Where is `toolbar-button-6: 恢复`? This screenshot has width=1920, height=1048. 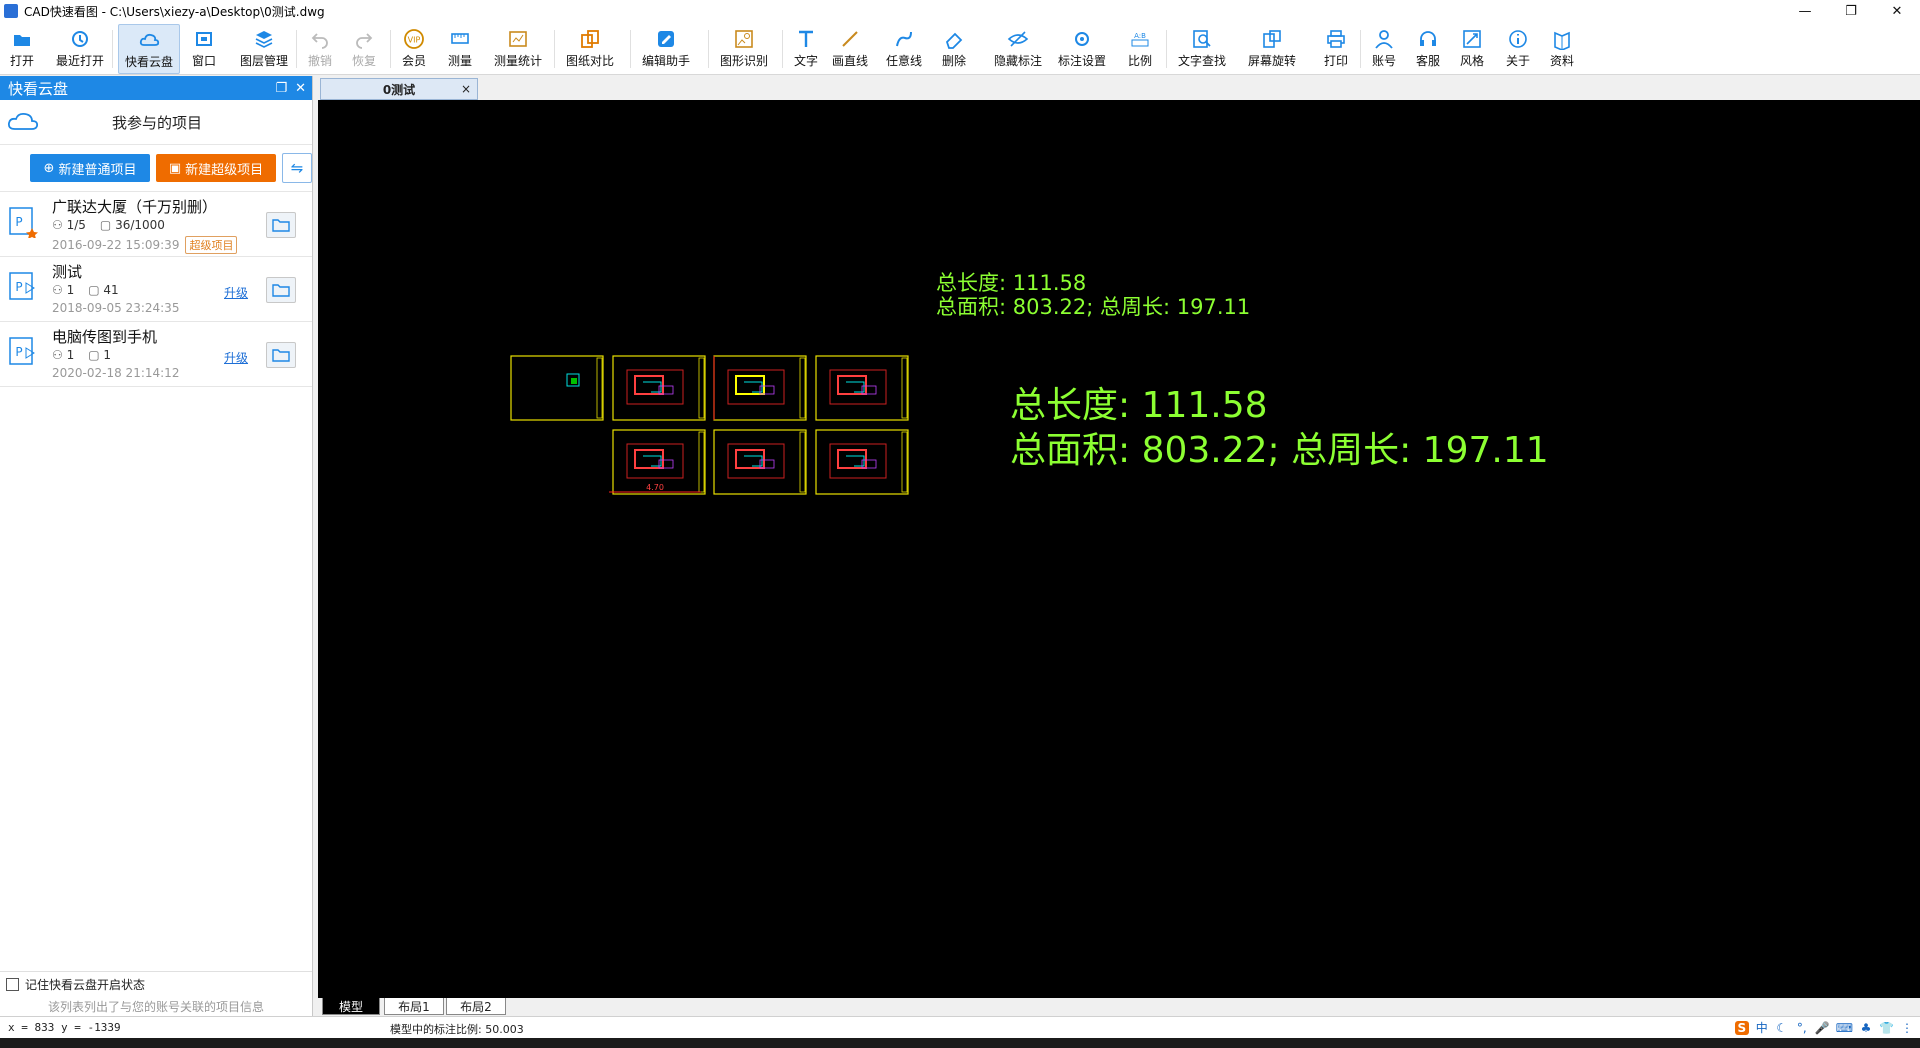
toolbar-button-6: 恢复 is located at coordinates (364, 48).